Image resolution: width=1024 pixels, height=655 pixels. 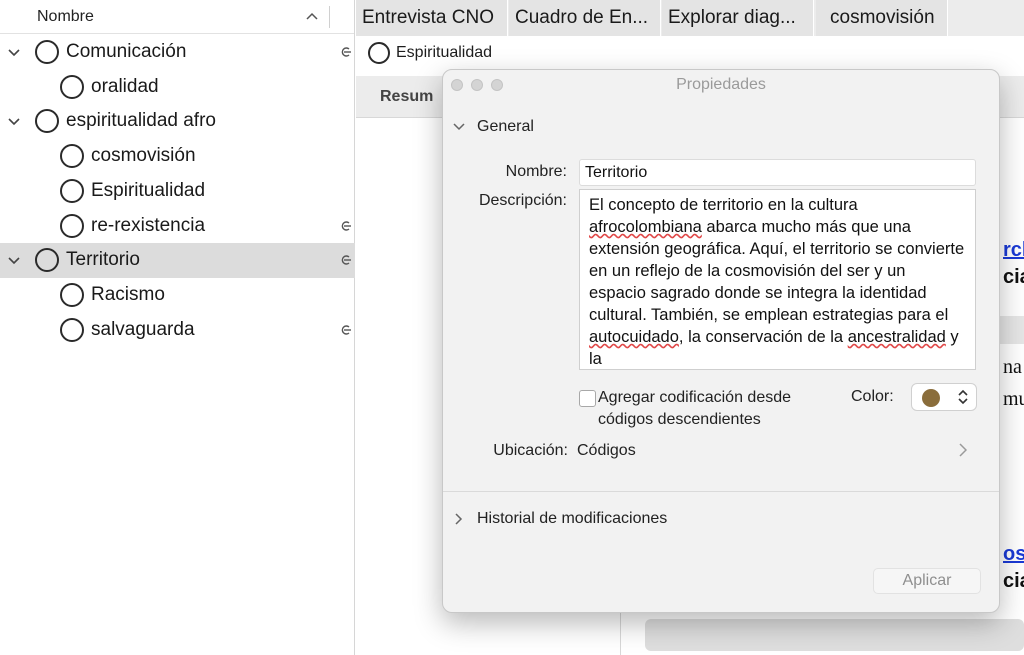 What do you see at coordinates (141, 121) in the screenshot?
I see `tree-item-label: espiritualidad afro` at bounding box center [141, 121].